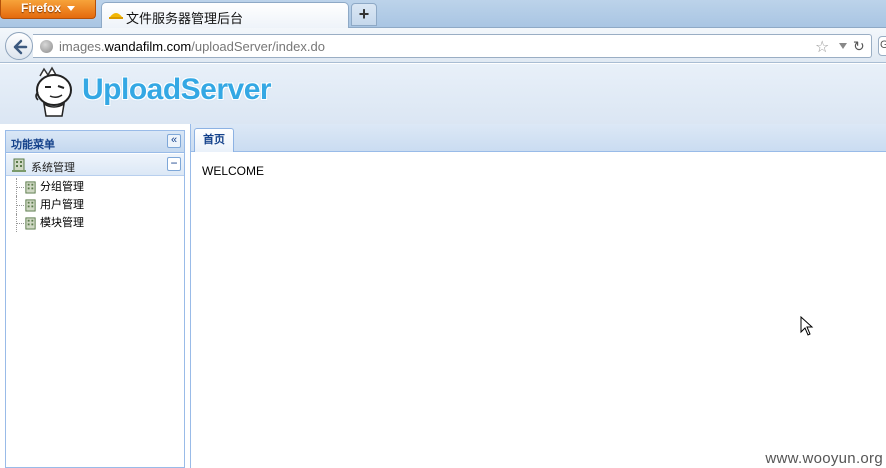 Image resolution: width=886 pixels, height=468 pixels. Describe the element at coordinates (95, 299) in the screenshot. I see `sidebar-panel: 功能菜单 « 系统管理 − 分组管理 用户管理 模块管理` at that location.